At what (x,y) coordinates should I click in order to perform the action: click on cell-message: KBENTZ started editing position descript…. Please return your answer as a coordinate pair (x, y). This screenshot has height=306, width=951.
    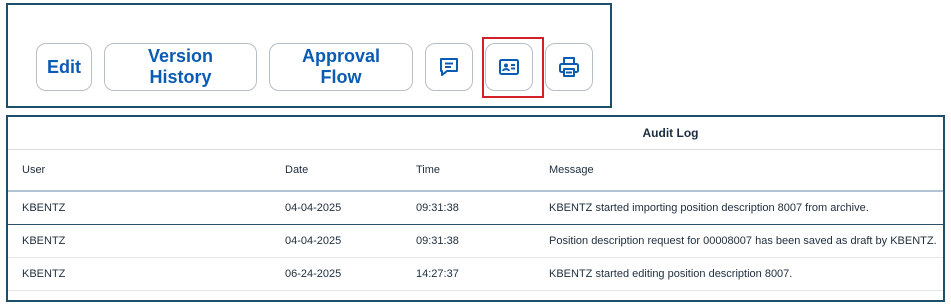
    Looking at the image, I should click on (671, 273).